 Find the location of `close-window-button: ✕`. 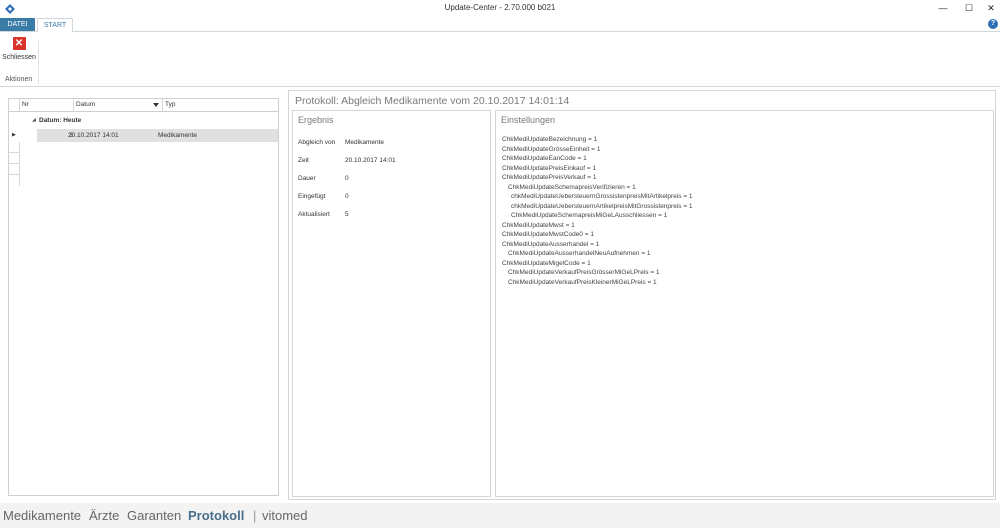

close-window-button: ✕ is located at coordinates (990, 8).